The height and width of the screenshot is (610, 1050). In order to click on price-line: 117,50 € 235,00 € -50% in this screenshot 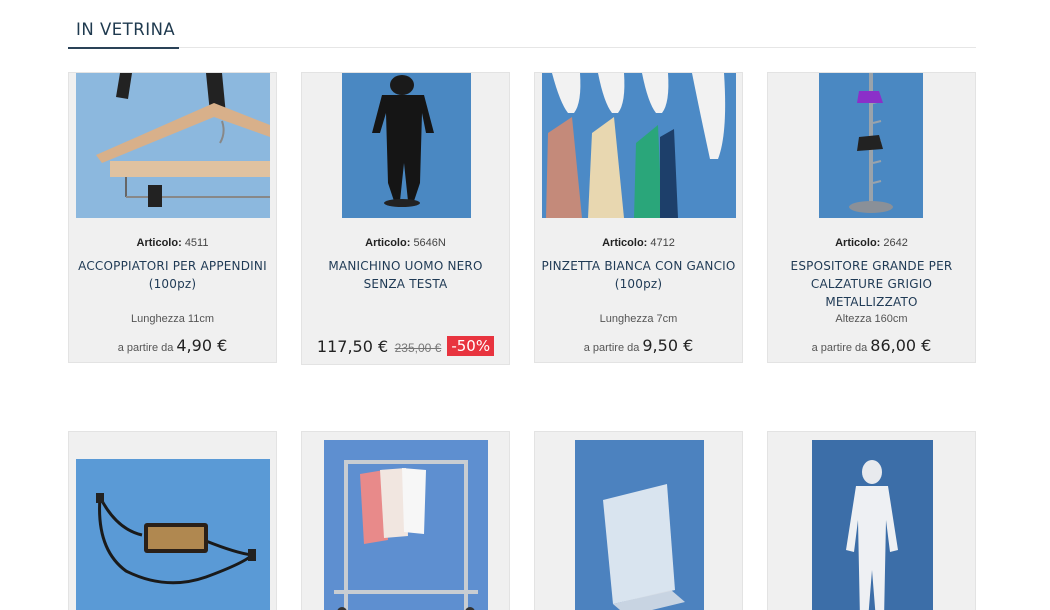, I will do `click(405, 346)`.